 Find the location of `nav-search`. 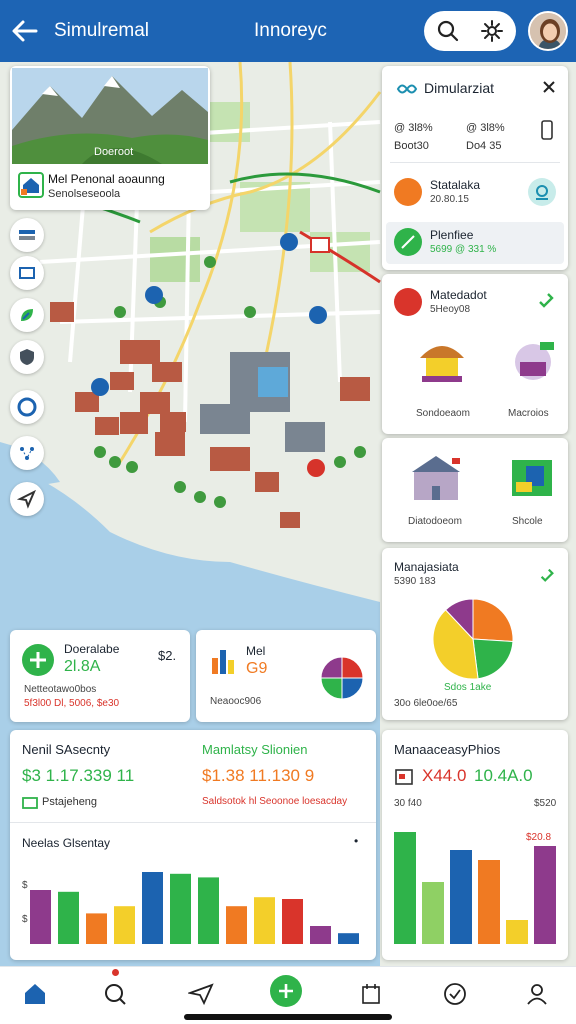

nav-search is located at coordinates (115, 994).